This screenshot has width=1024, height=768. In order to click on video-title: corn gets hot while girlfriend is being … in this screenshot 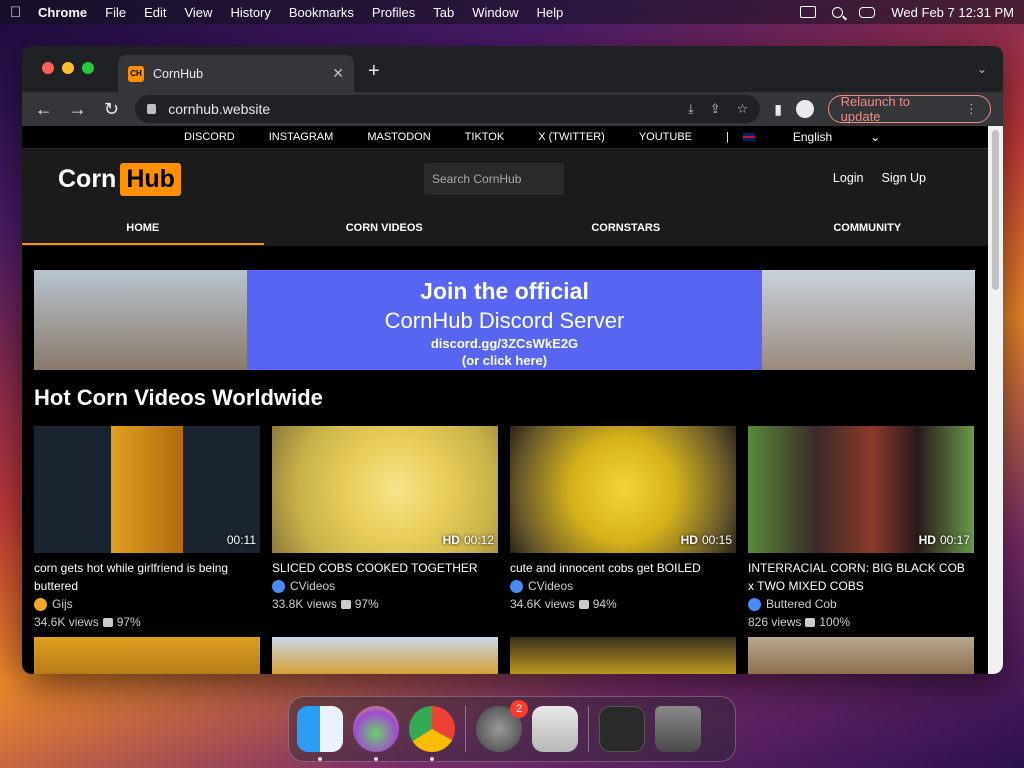, I will do `click(147, 577)`.